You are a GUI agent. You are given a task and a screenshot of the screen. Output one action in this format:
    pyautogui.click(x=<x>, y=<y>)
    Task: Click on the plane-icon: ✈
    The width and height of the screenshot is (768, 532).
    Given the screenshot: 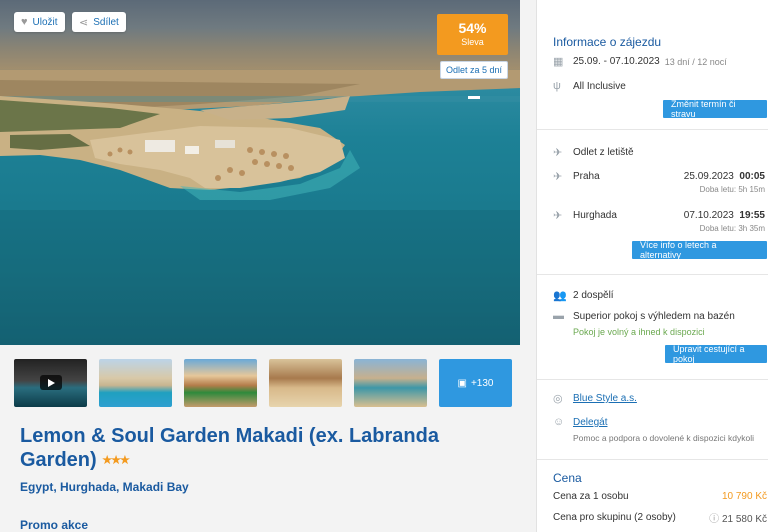 What is the action you would take?
    pyautogui.click(x=558, y=153)
    